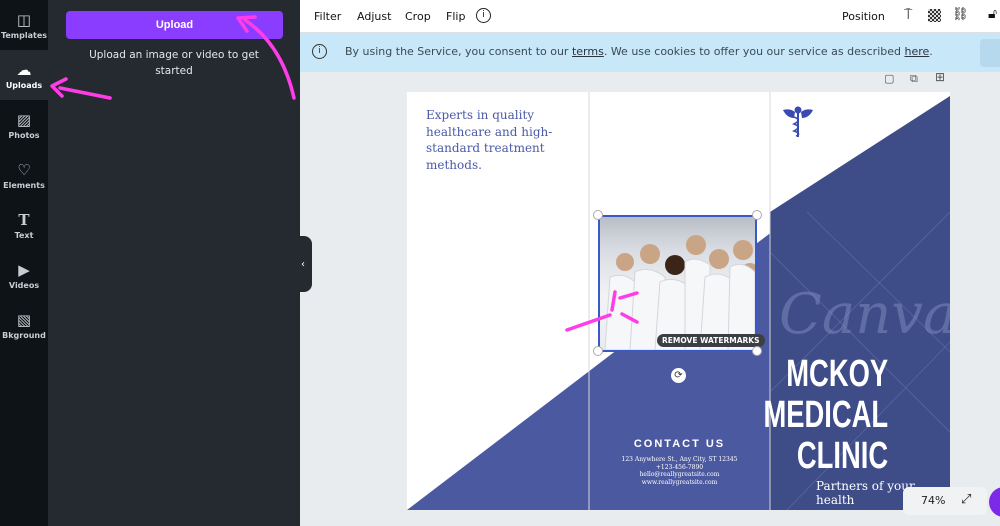 This screenshot has width=1000, height=526. I want to click on banner-dismiss-button, so click(990, 53).